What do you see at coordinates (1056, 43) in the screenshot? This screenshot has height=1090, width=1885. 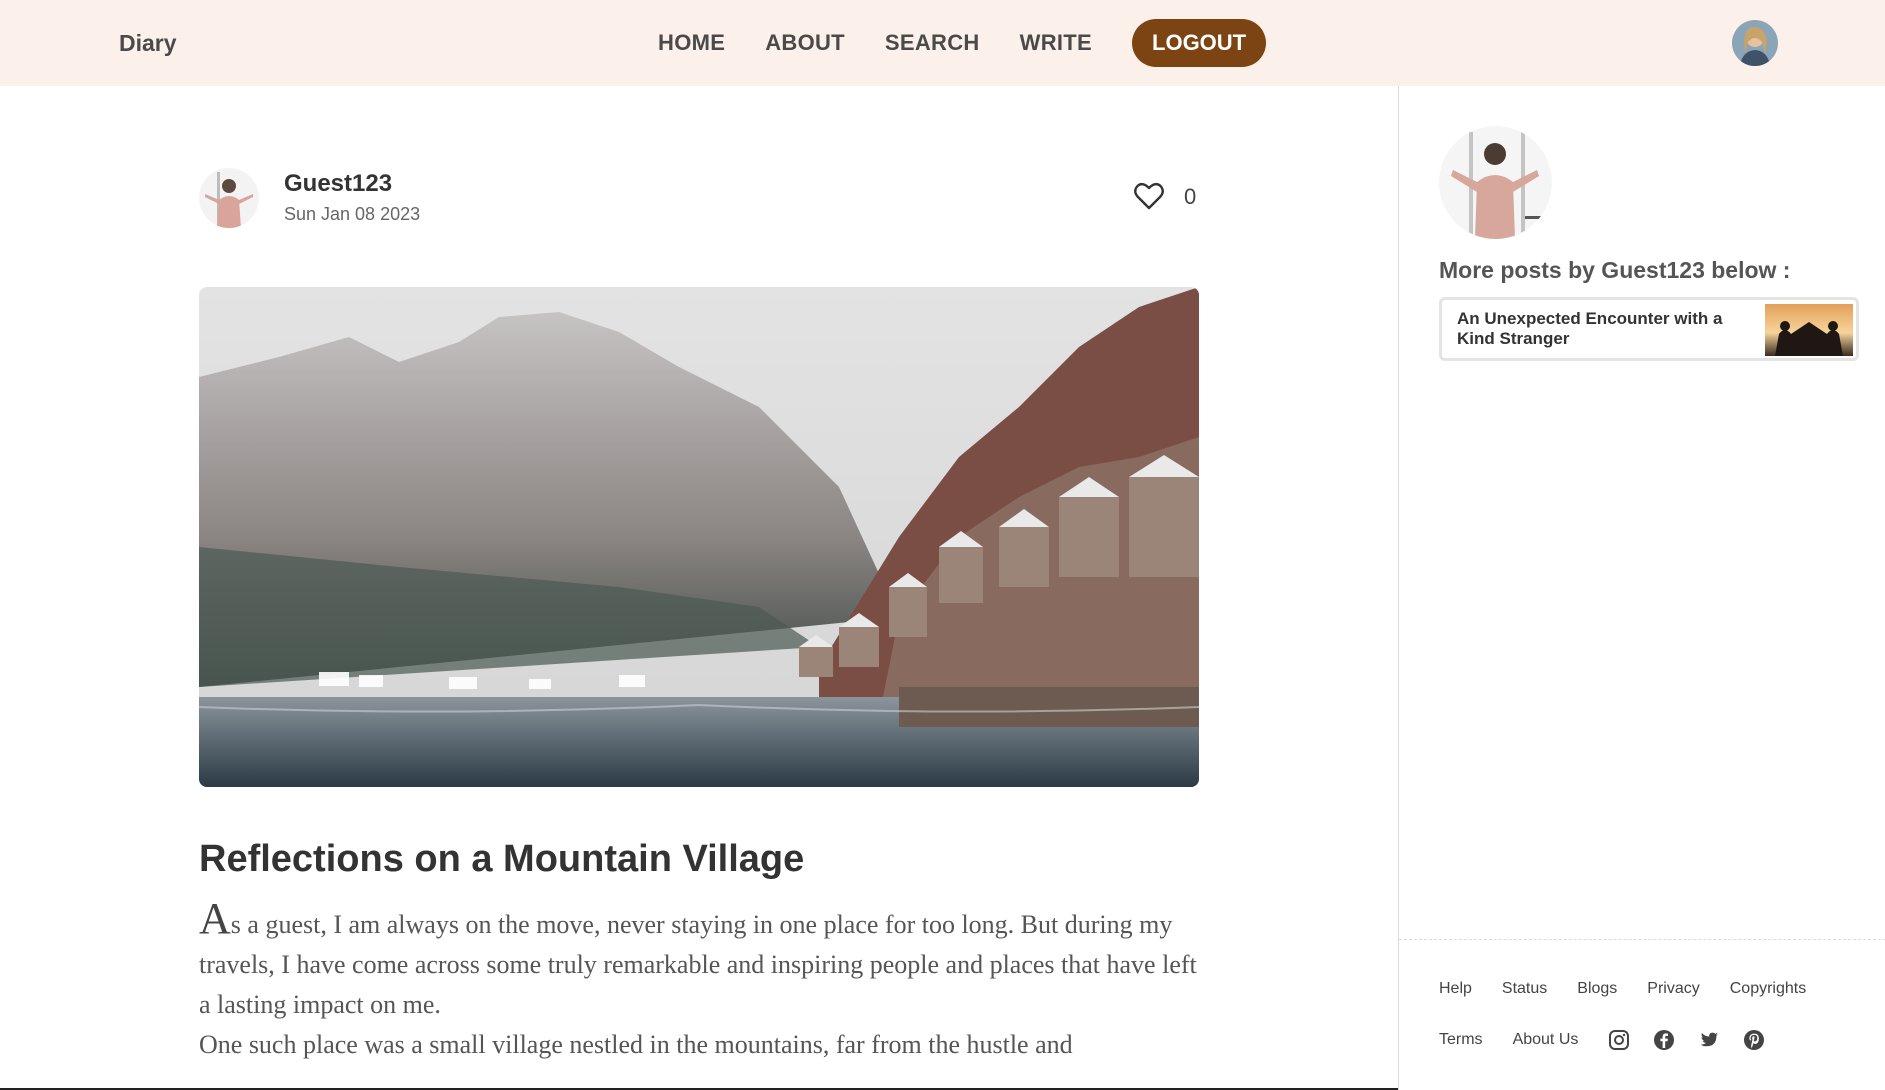 I see `nav-write-link: WRITE` at bounding box center [1056, 43].